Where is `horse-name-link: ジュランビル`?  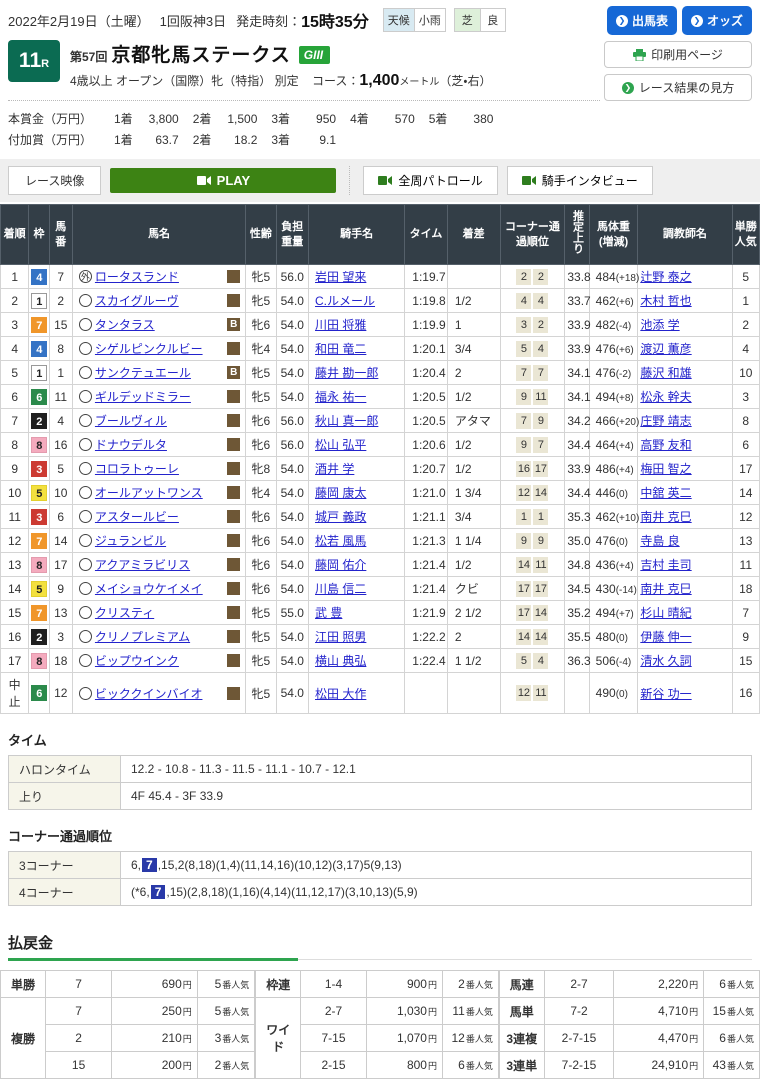
horse-name-link: ジュランビル is located at coordinates (130, 540).